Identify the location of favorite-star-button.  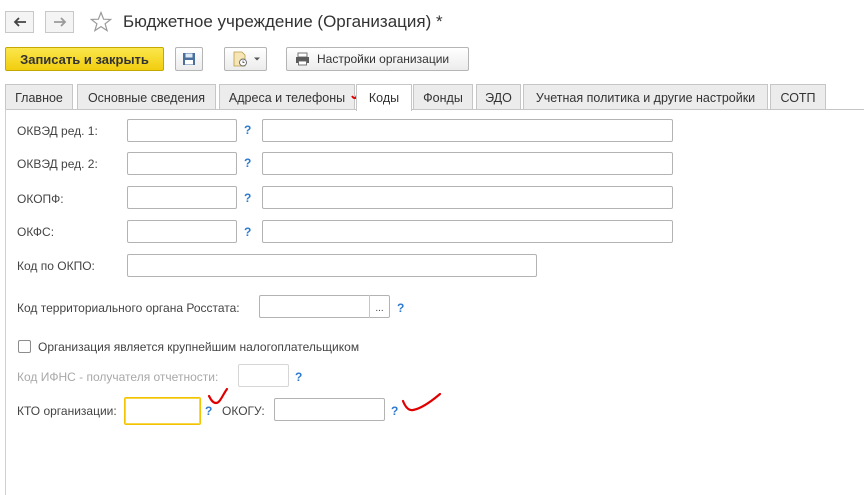
(101, 22).